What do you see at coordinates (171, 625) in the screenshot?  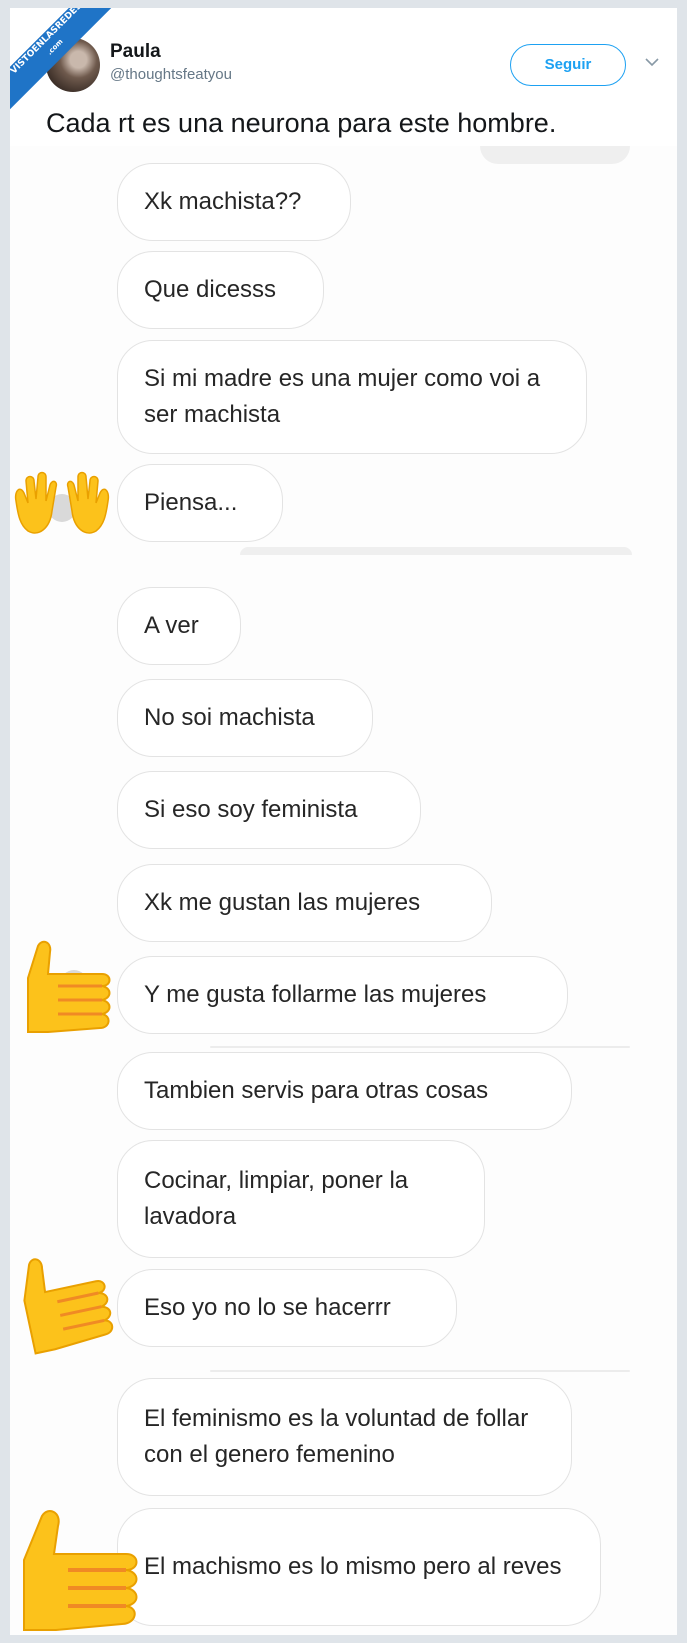 I see `message-text: A ver` at bounding box center [171, 625].